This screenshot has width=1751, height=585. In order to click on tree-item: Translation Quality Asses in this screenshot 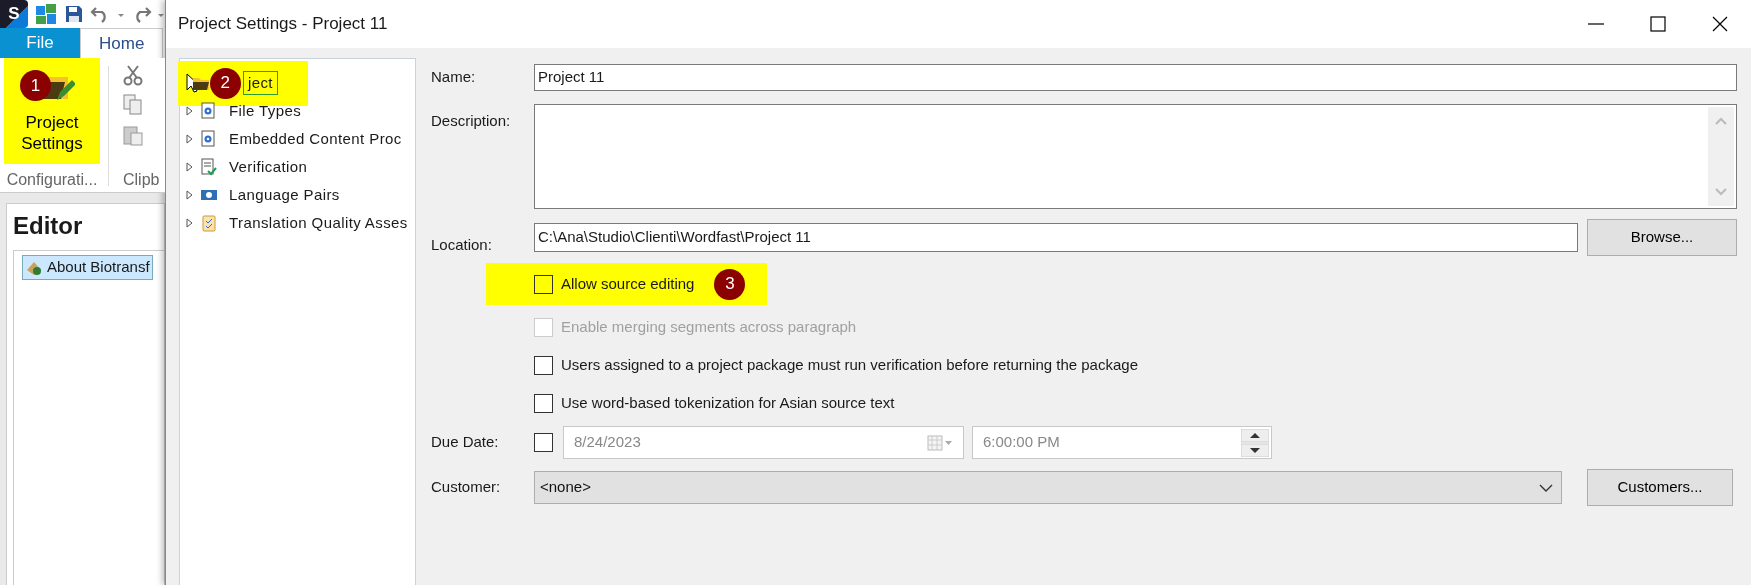, I will do `click(318, 223)`.